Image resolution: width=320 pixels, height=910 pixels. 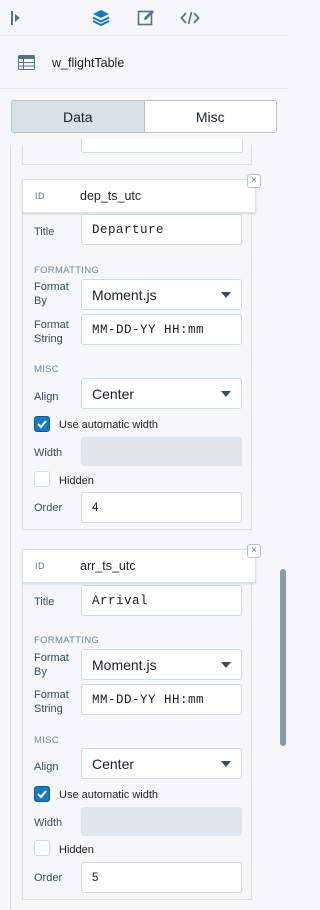 What do you see at coordinates (101, 18) in the screenshot?
I see `layers-icon` at bounding box center [101, 18].